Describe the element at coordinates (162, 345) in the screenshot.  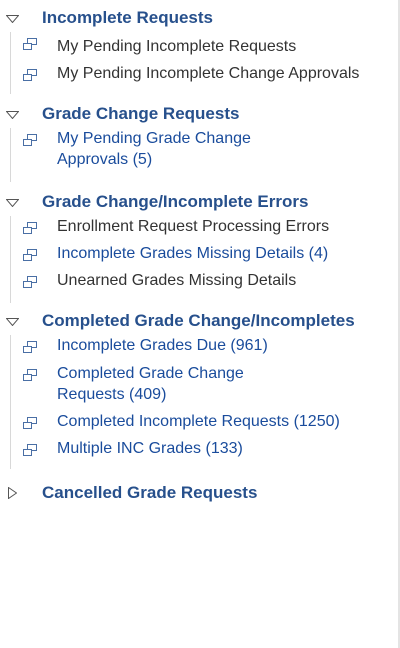
I see `nav-item-label: Incomplete Grades Due (961)` at that location.